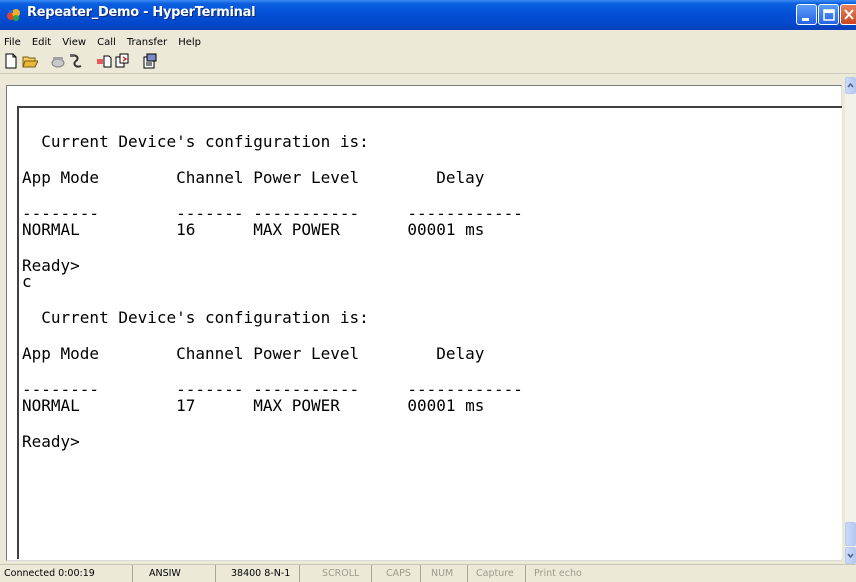 This screenshot has height=582, width=856. What do you see at coordinates (428, 61) in the screenshot?
I see `toolbar` at bounding box center [428, 61].